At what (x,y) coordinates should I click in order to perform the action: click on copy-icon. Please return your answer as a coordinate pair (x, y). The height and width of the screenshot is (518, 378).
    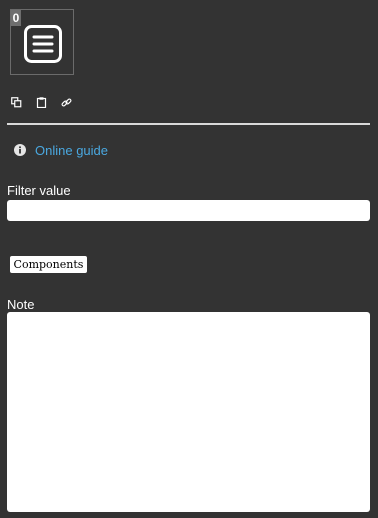
    Looking at the image, I should click on (16, 102).